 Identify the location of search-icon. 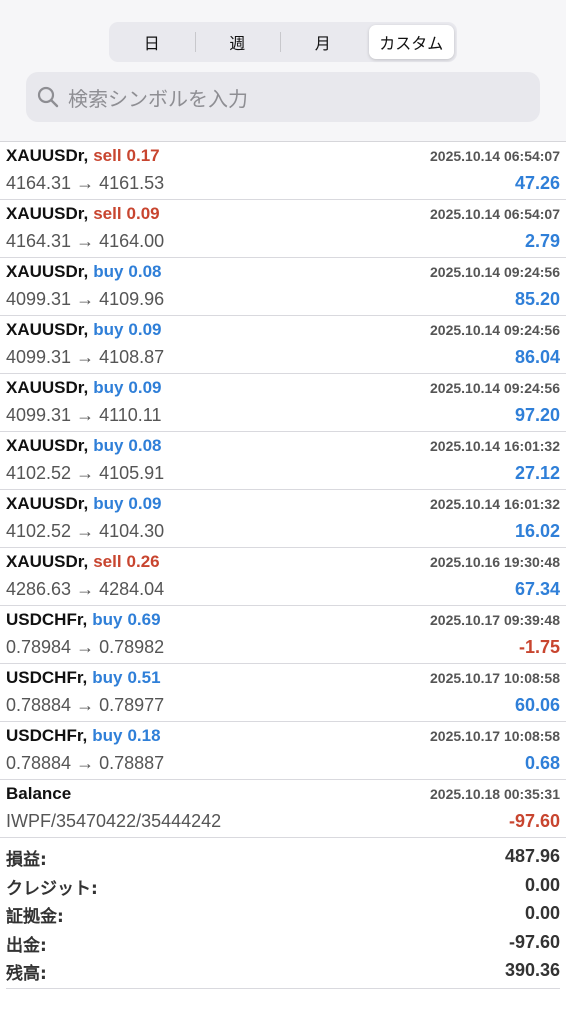
(48, 97).